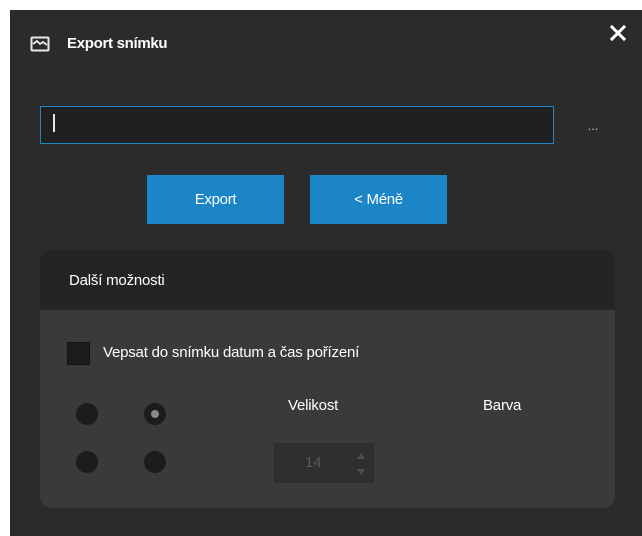  I want to click on font-size-stepper: 14, so click(324, 463).